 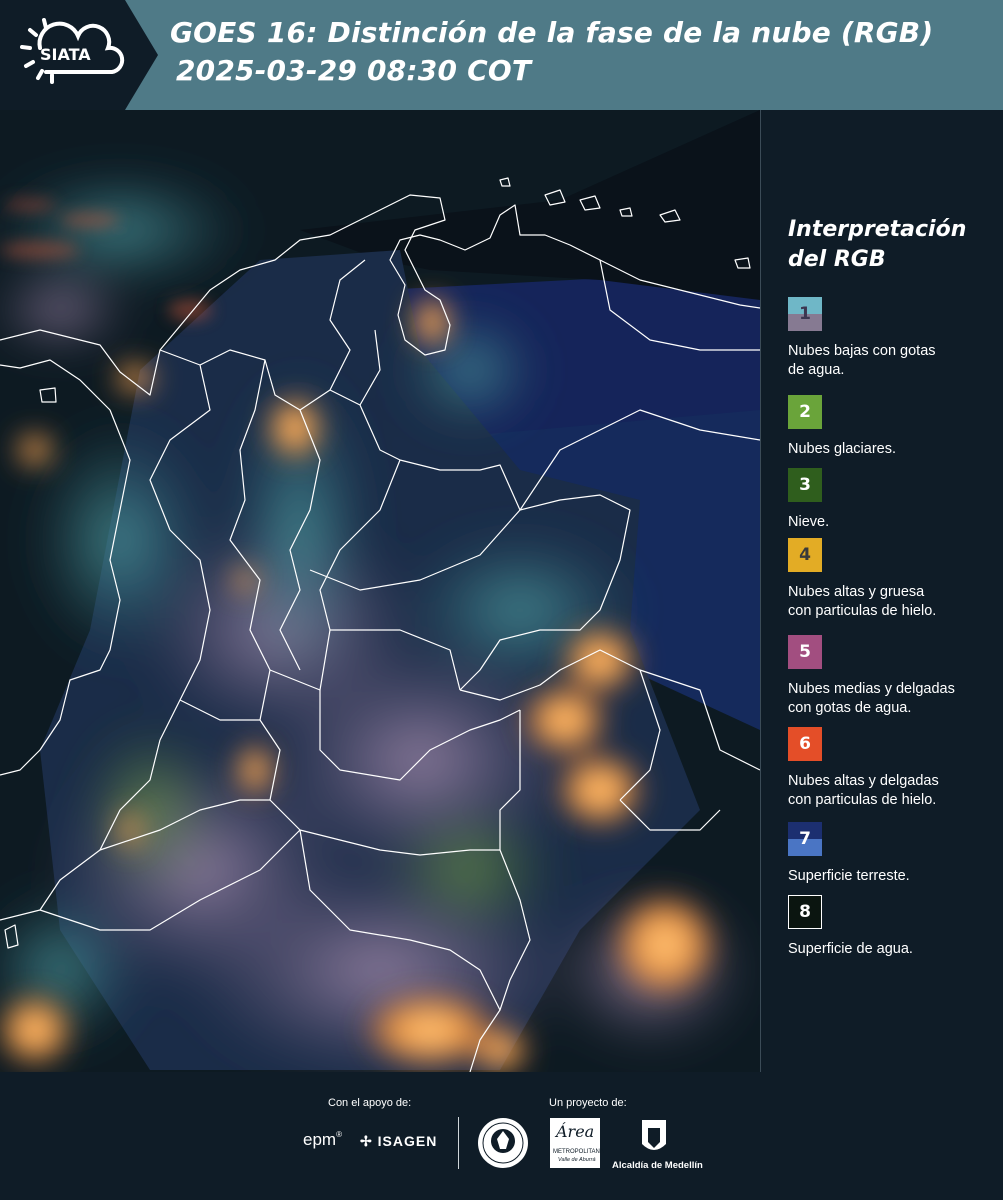 I want to click on isagen-mark-icon: ✢, so click(x=366, y=1141).